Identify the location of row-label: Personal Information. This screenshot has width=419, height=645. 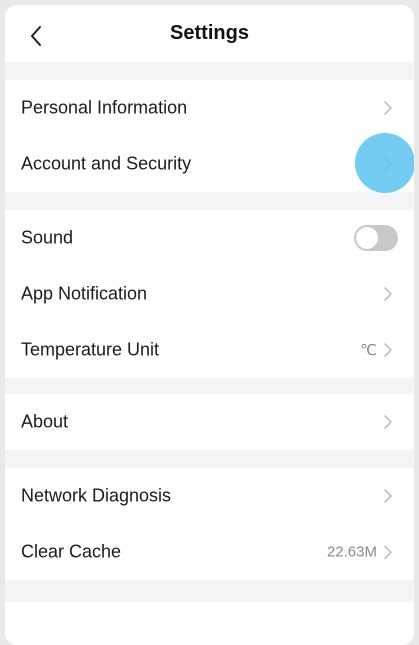
(104, 107).